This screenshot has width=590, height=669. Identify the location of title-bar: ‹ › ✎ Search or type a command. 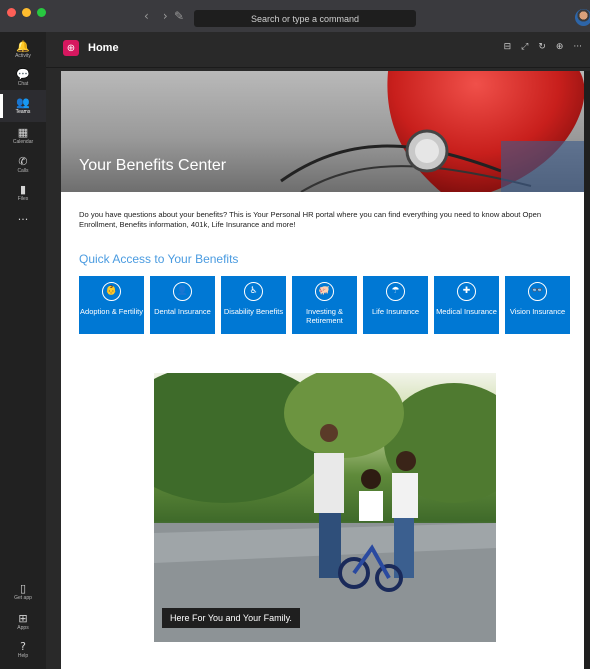
(295, 16).